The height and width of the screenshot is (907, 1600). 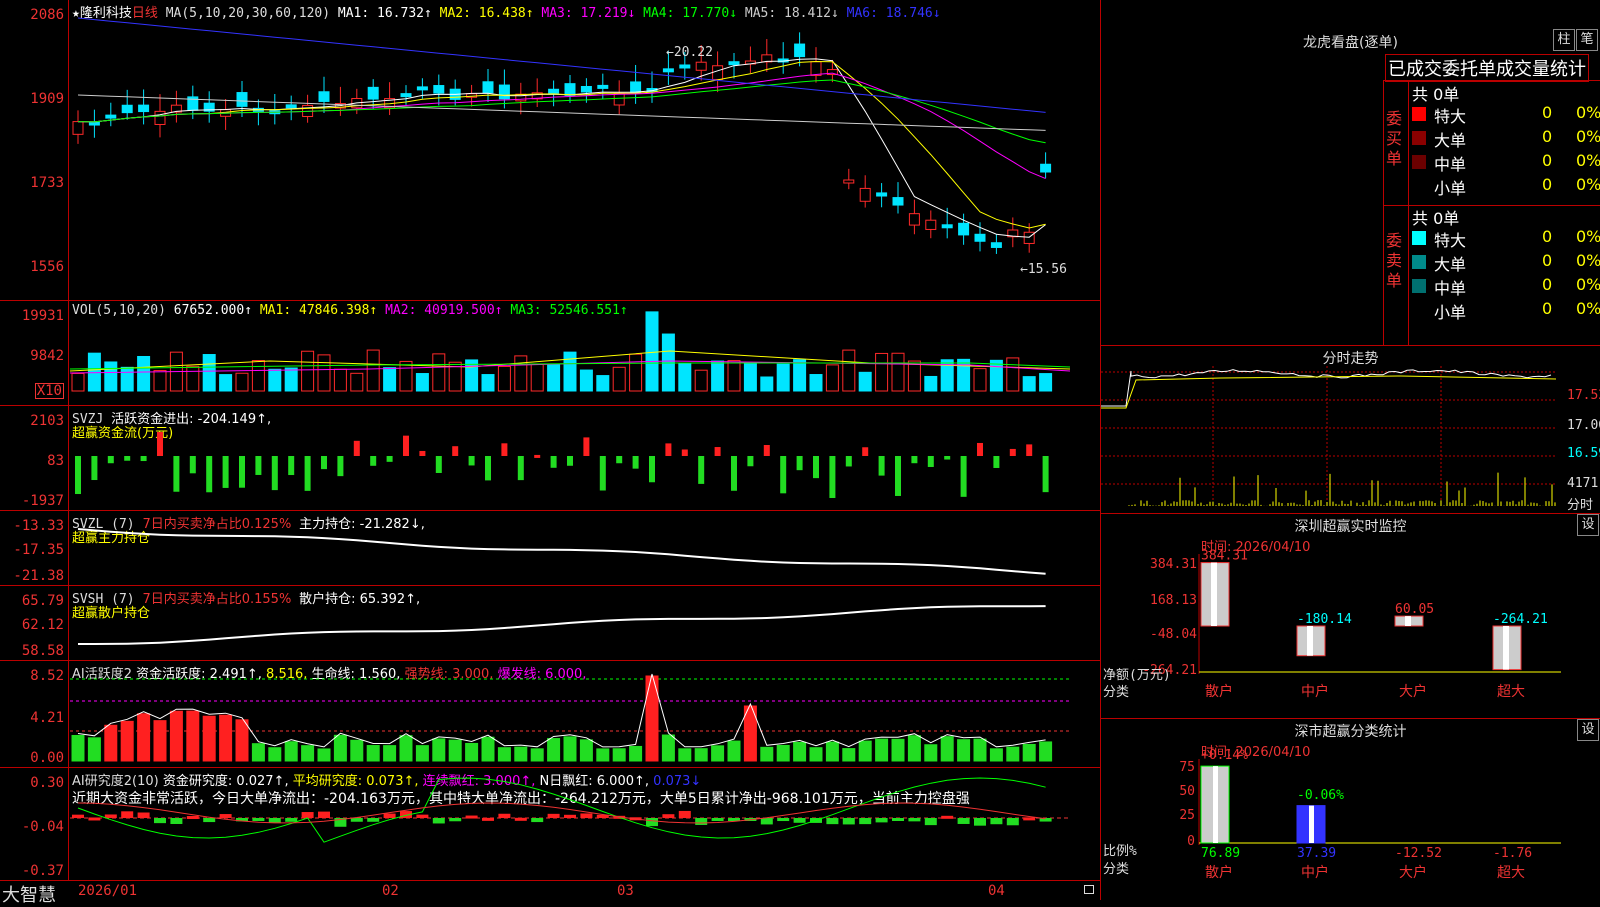 I want to click on classify-bar-highlight, so click(x=1311, y=824).